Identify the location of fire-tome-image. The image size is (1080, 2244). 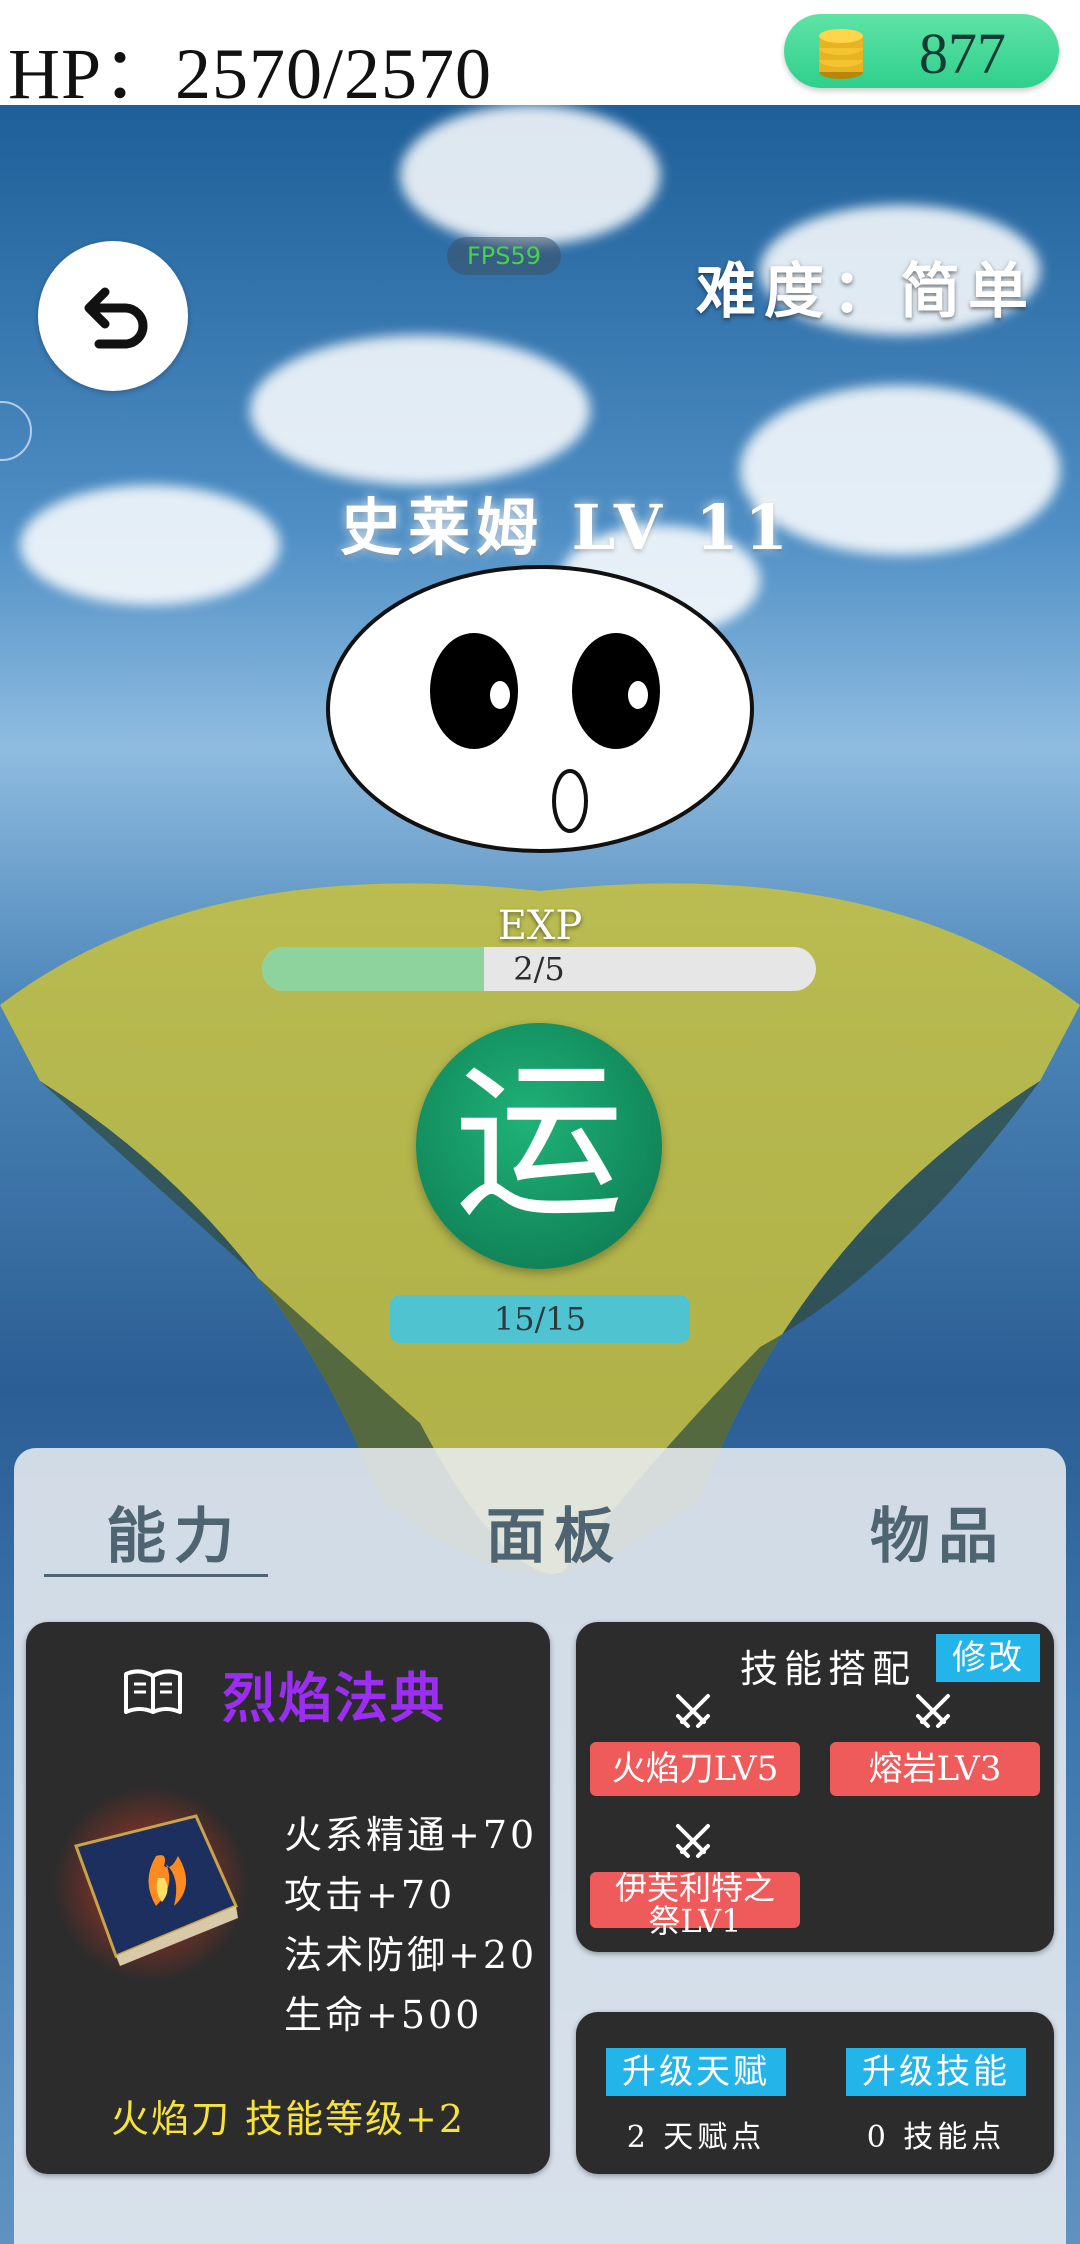
(151, 1884).